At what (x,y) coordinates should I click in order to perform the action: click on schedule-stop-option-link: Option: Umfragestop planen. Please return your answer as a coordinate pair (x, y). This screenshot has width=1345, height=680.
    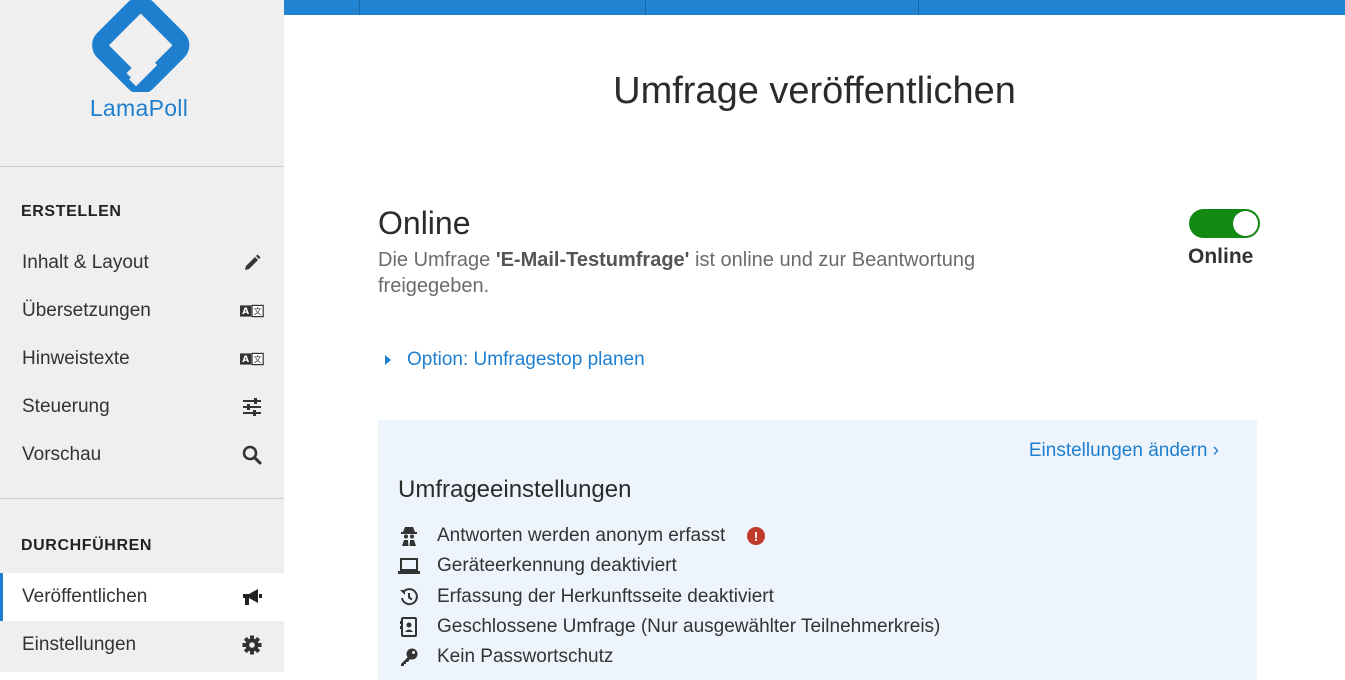
    Looking at the image, I should click on (515, 360).